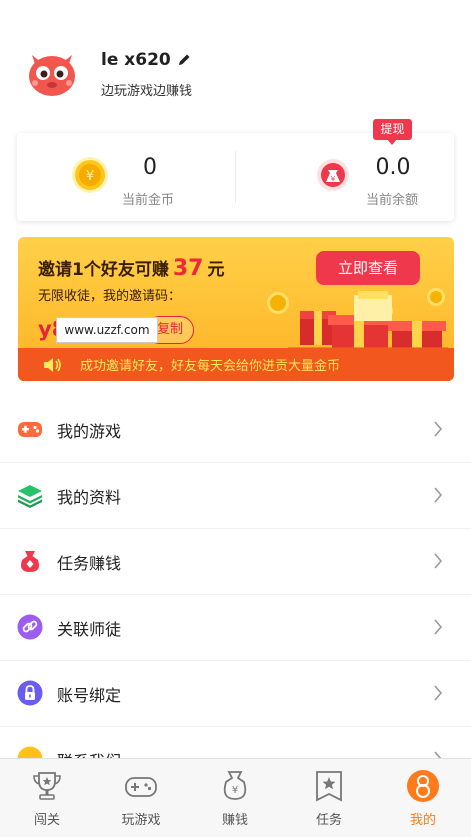 The image size is (471, 837). Describe the element at coordinates (30, 693) in the screenshot. I see `lock-icon` at that location.